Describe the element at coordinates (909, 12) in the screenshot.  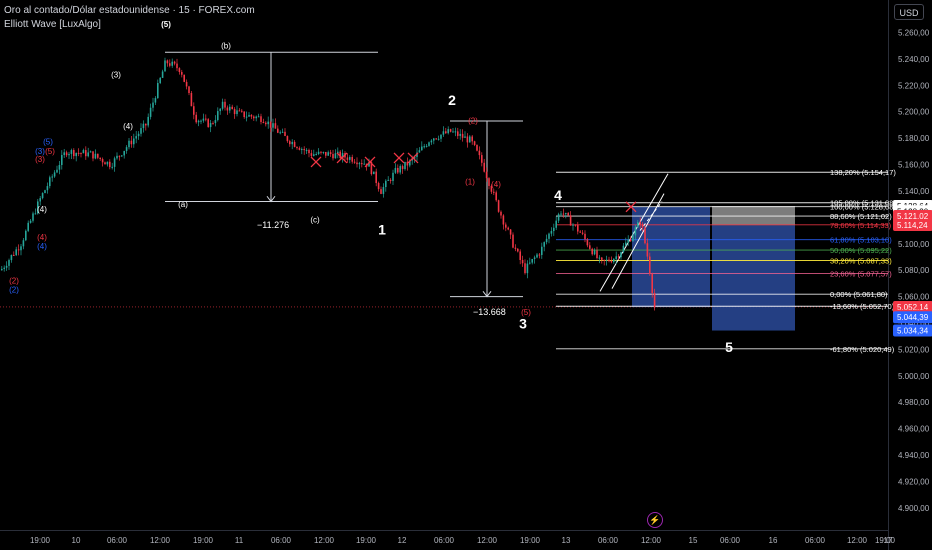
I see `currency-button: USD` at that location.